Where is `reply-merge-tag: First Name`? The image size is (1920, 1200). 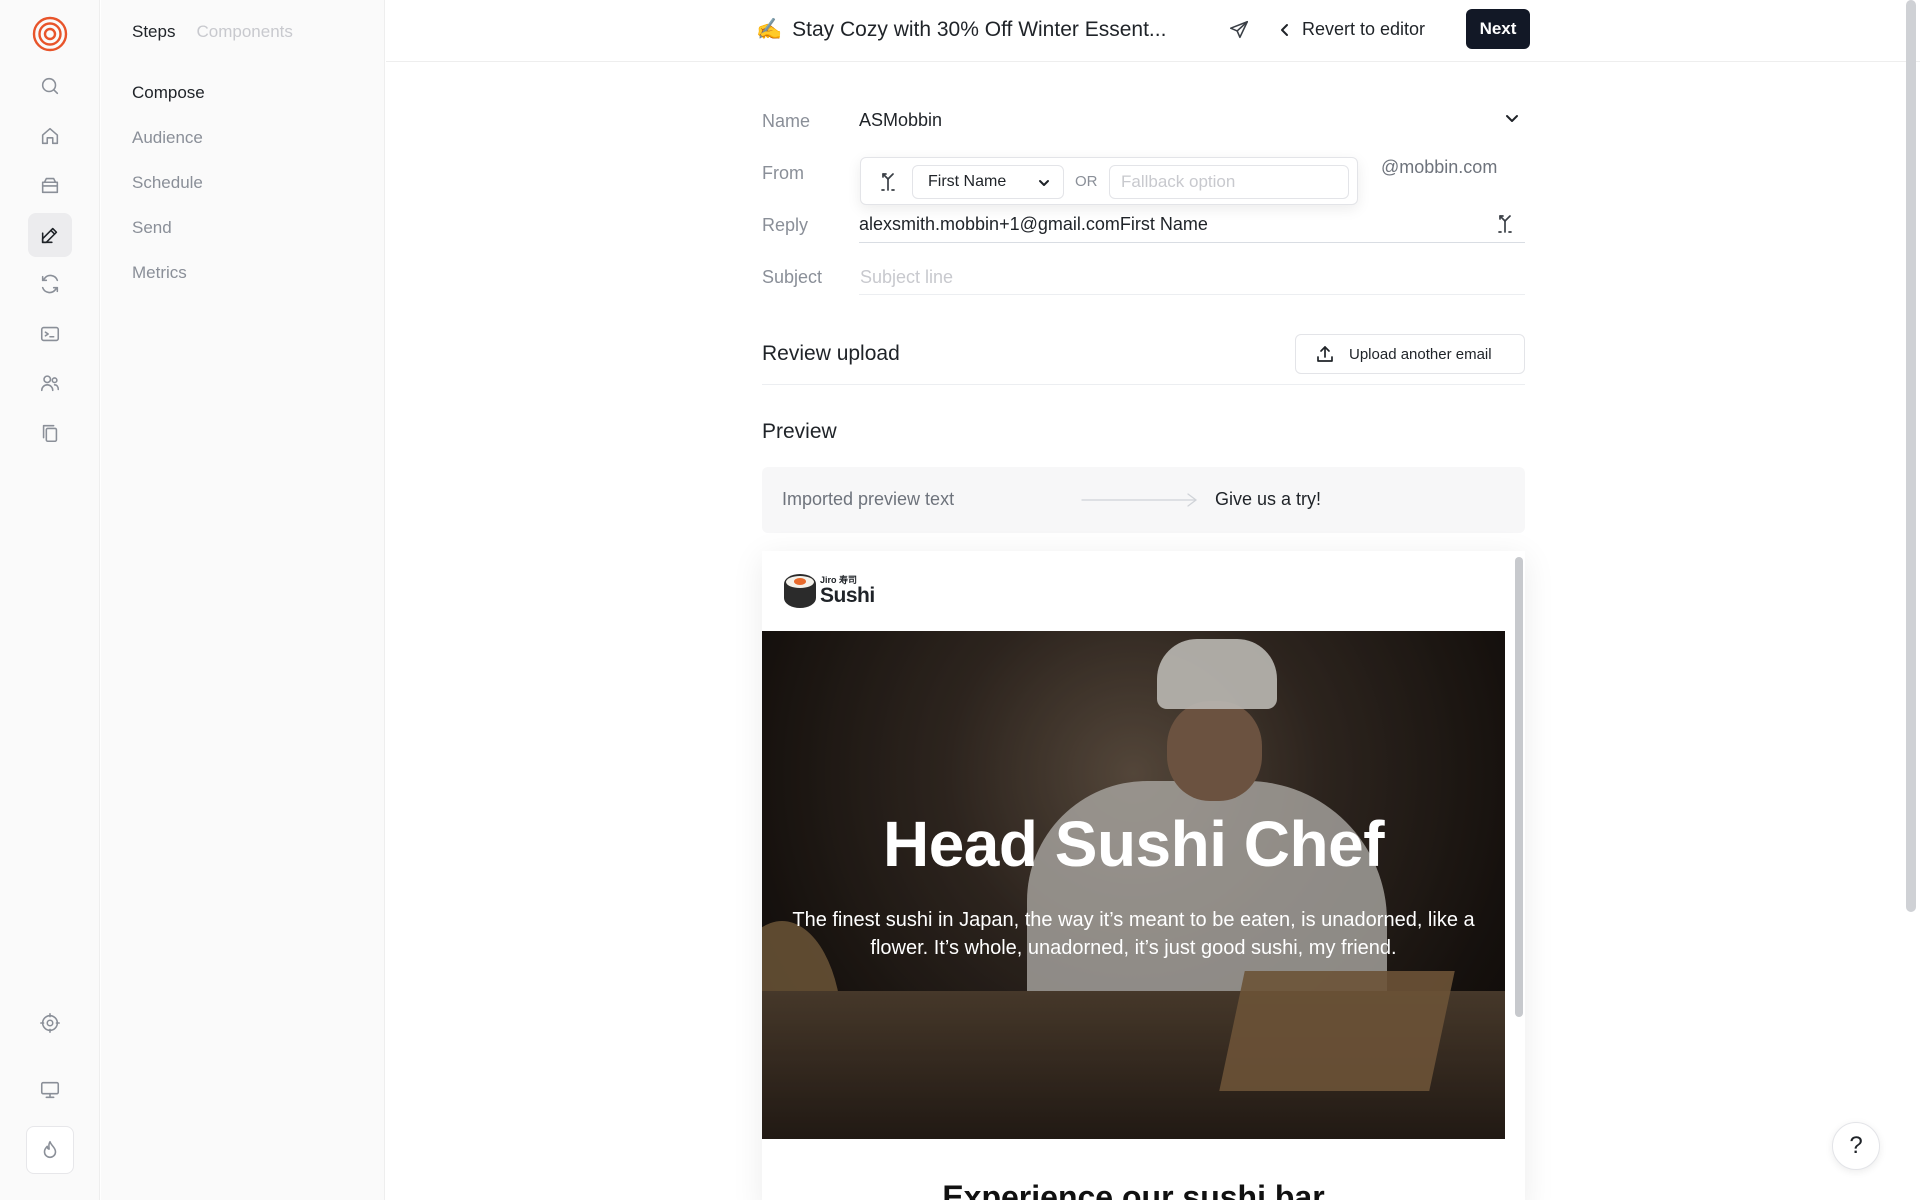
reply-merge-tag: First Name is located at coordinates (1163, 224).